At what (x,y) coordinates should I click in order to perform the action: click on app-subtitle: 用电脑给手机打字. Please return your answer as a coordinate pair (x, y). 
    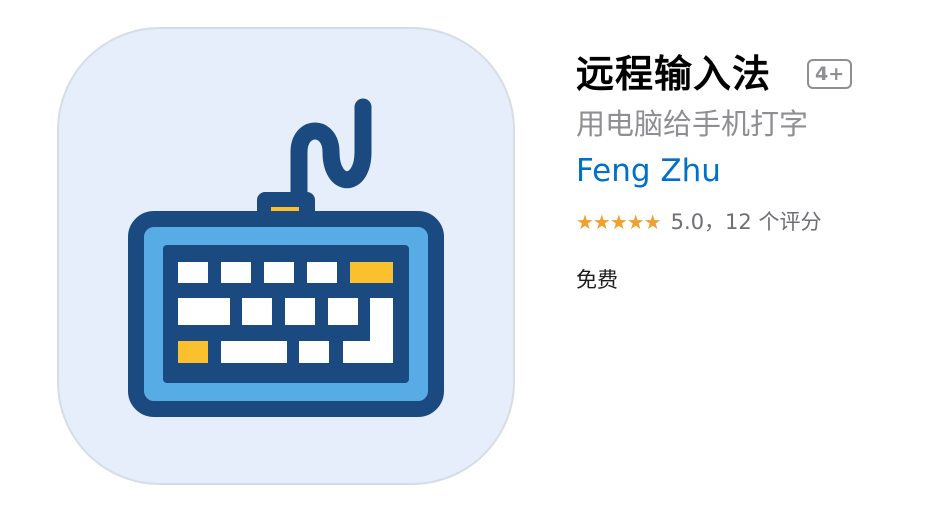
    Looking at the image, I should click on (692, 124).